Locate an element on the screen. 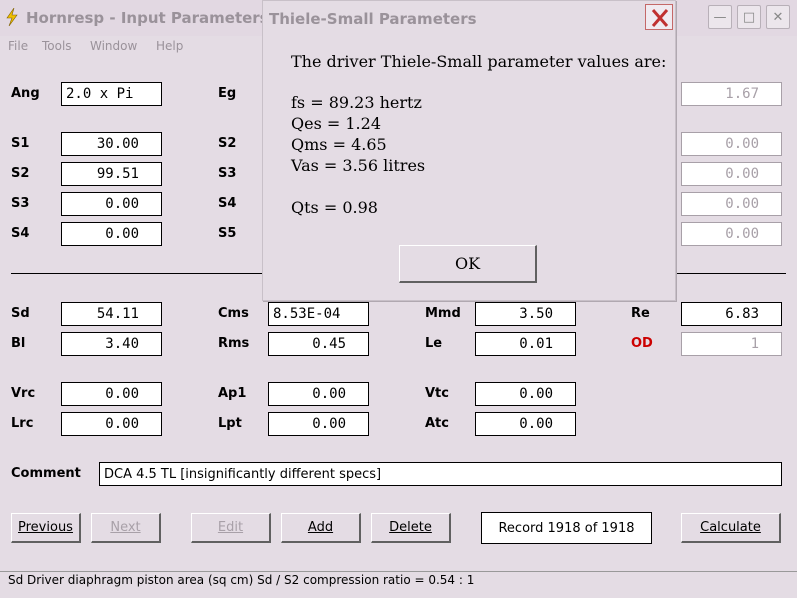 This screenshot has height=598, width=797. maximize-button: □ is located at coordinates (749, 17).